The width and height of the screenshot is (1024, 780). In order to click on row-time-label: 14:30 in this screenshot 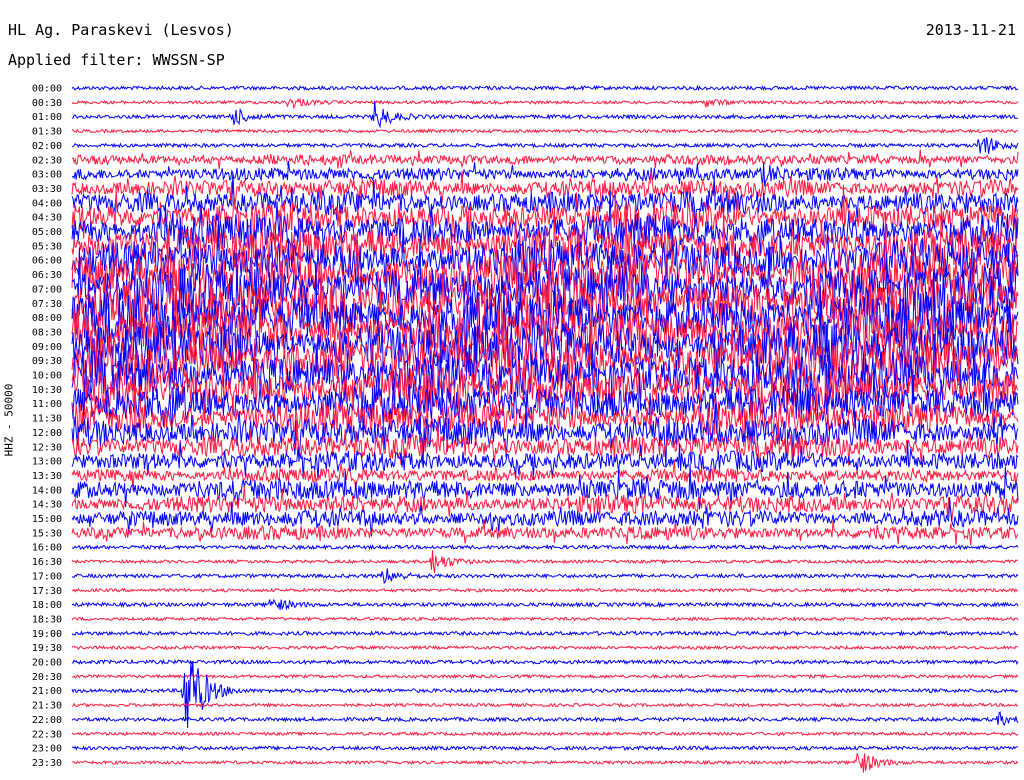, I will do `click(47, 505)`.